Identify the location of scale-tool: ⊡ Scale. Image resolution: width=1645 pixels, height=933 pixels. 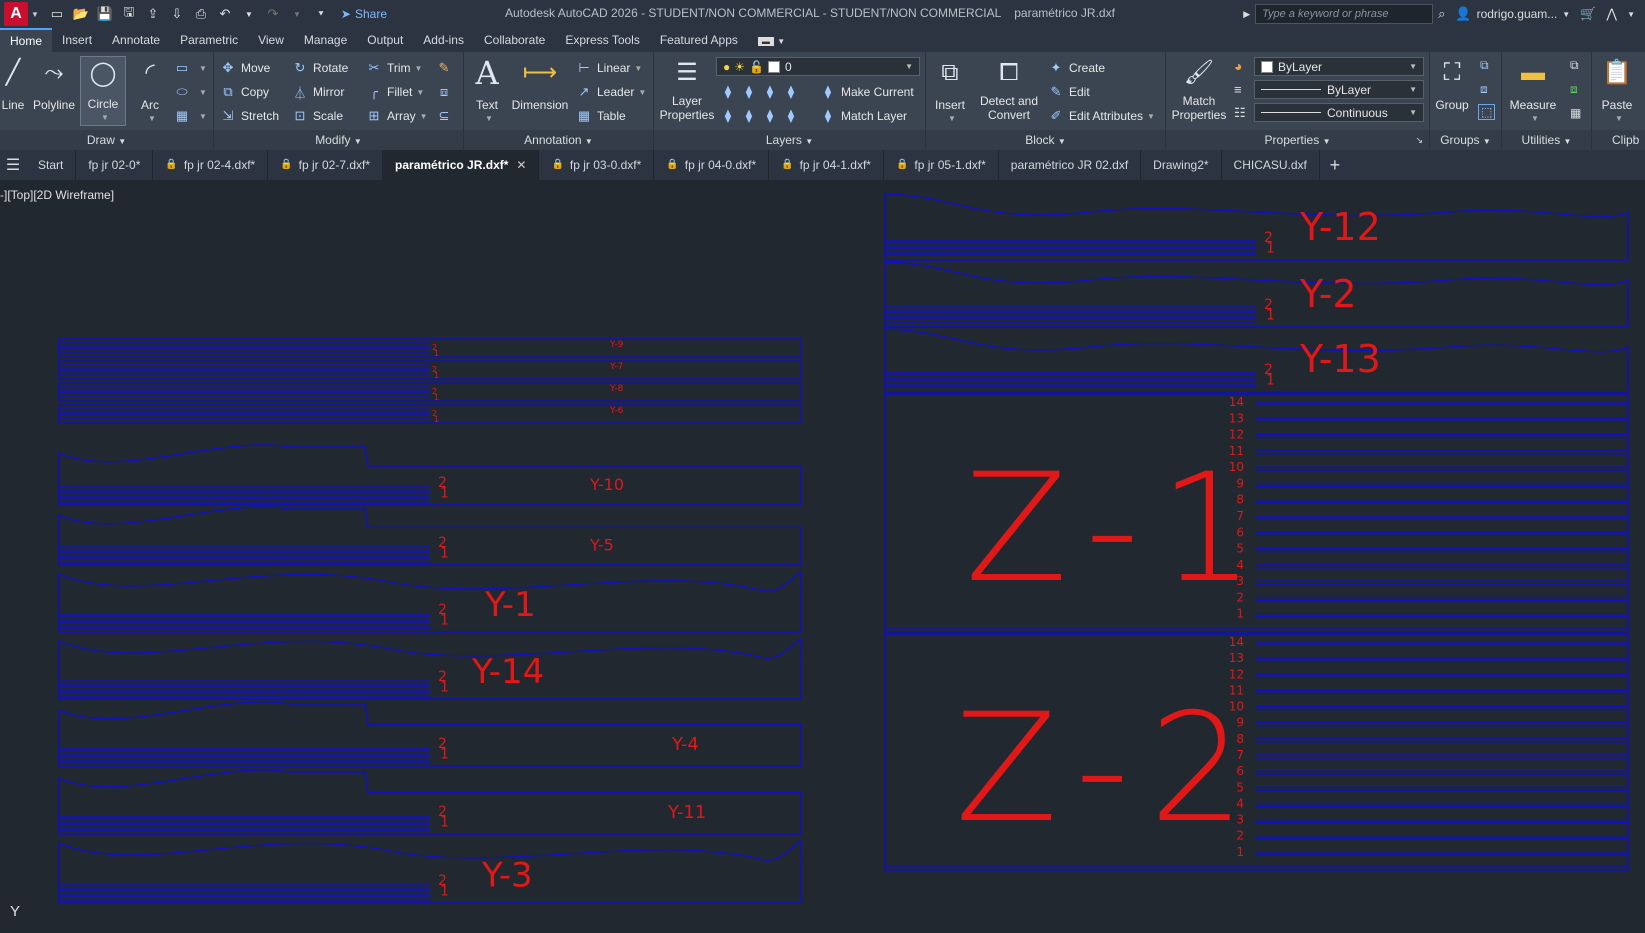
(317, 116).